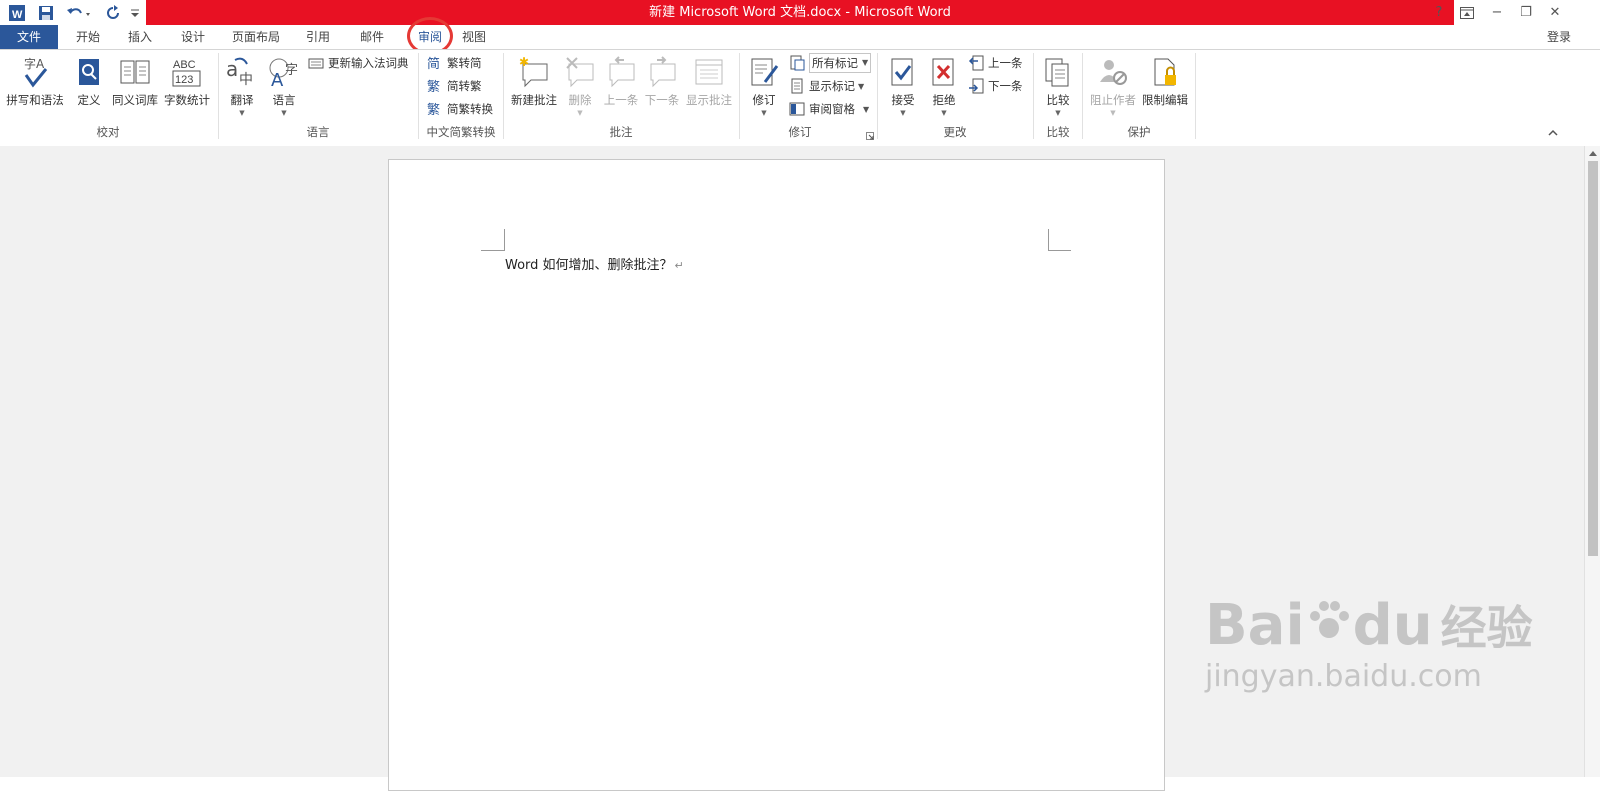  I want to click on language-button: A字 语言 ▼, so click(284, 85).